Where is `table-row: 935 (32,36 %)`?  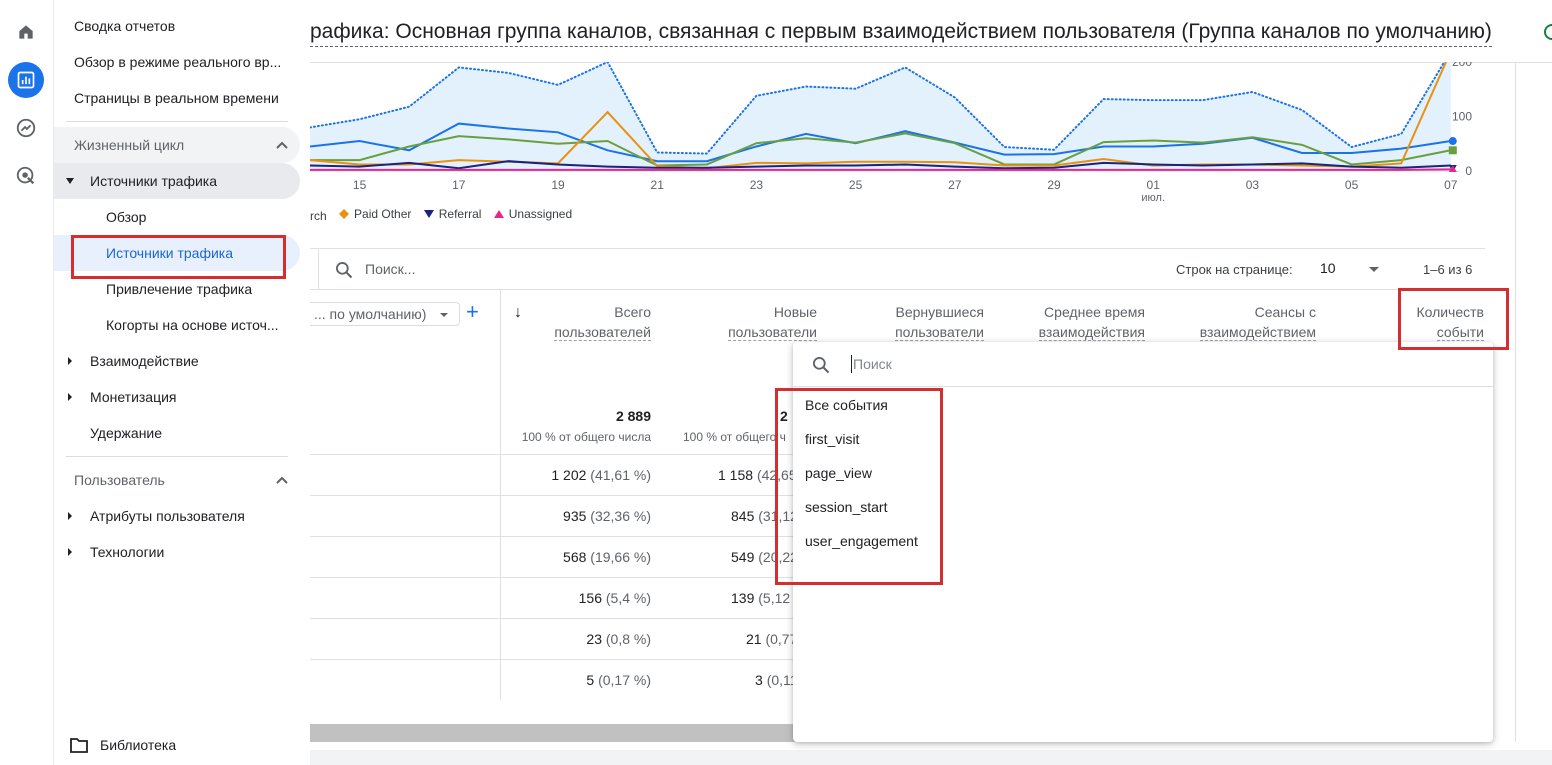
table-row: 935 (32,36 %) is located at coordinates (607, 516).